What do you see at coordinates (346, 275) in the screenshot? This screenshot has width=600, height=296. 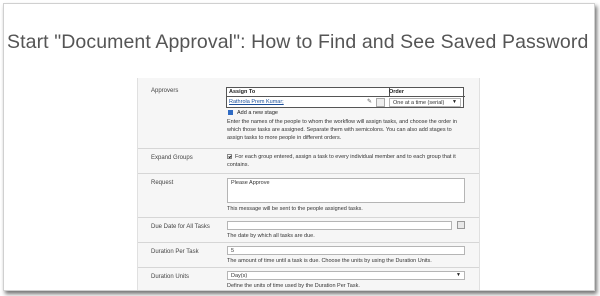 I see `duration-units-select: Day(s) ▼` at bounding box center [346, 275].